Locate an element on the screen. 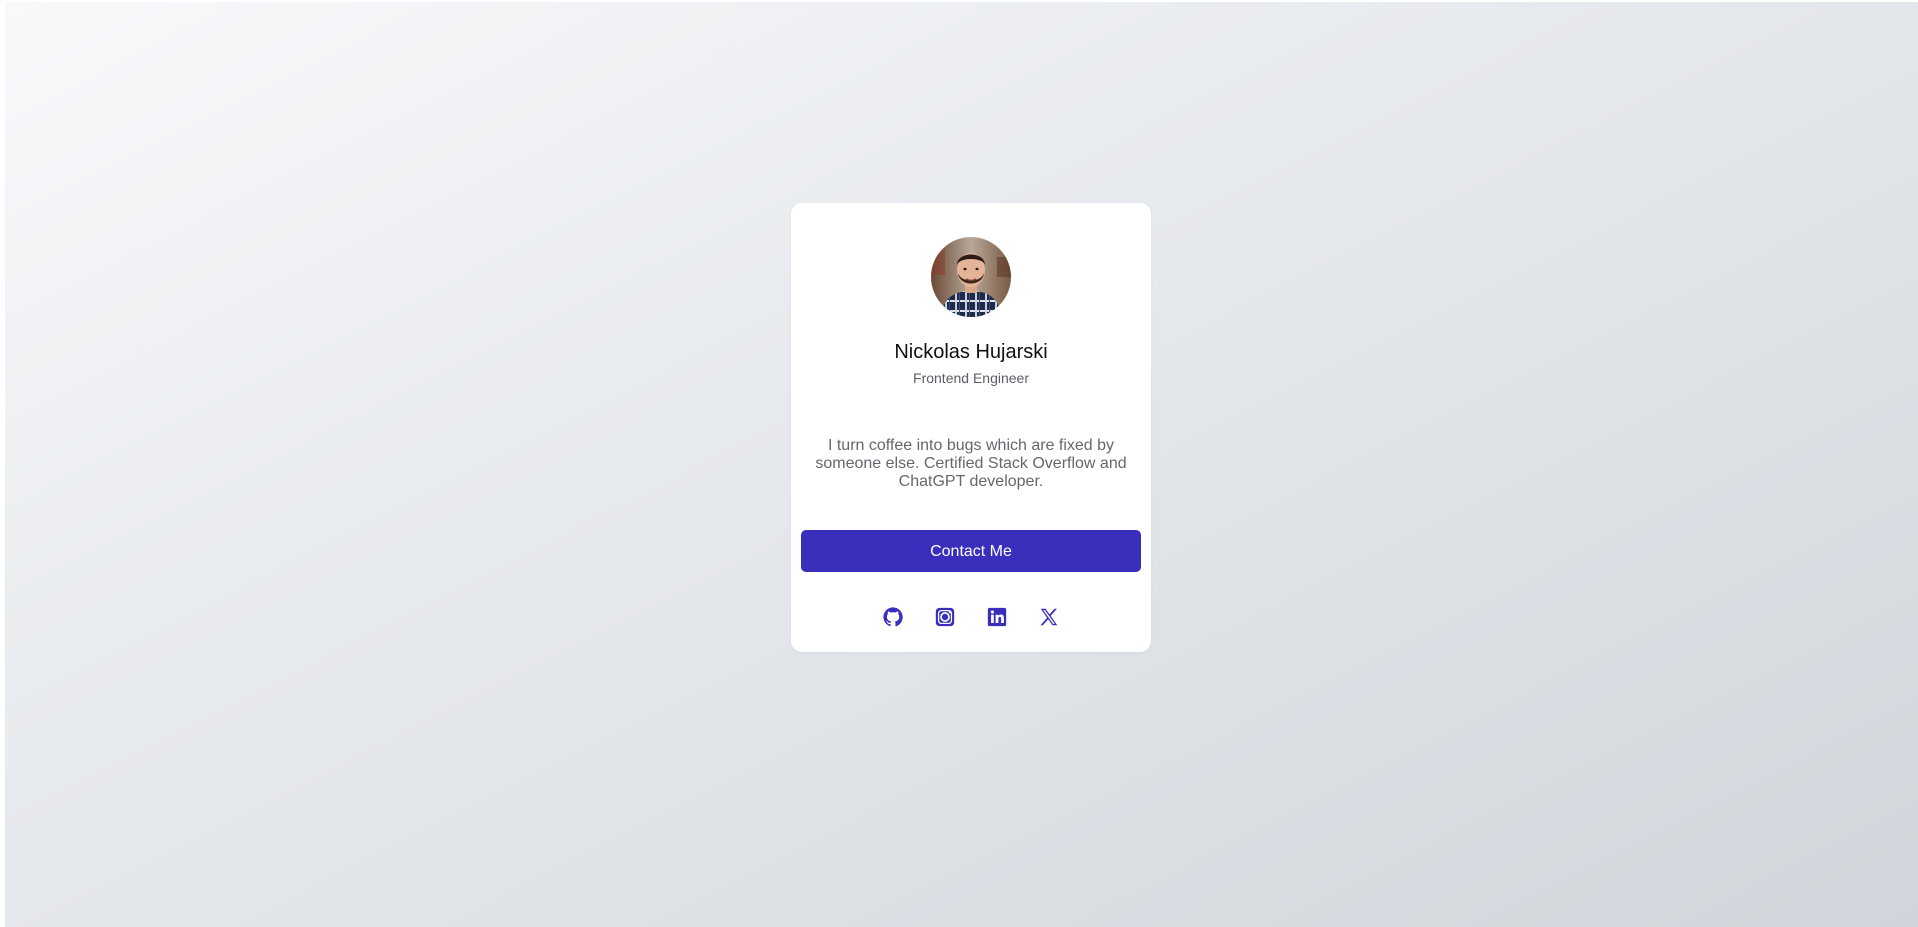 This screenshot has width=1918, height=927. contact-button: Contact Me is located at coordinates (971, 551).